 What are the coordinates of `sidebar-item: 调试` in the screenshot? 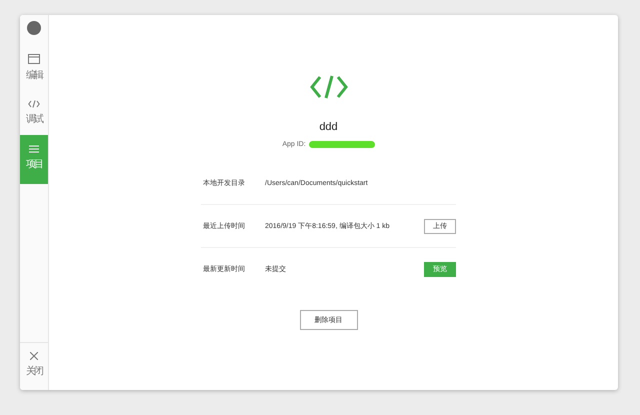 It's located at (34, 113).